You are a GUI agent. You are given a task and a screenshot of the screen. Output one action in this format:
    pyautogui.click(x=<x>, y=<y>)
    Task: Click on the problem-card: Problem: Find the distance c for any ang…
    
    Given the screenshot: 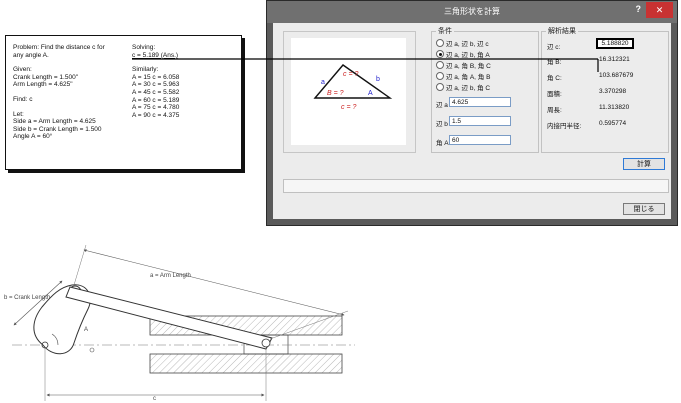 What is the action you would take?
    pyautogui.click(x=123, y=102)
    